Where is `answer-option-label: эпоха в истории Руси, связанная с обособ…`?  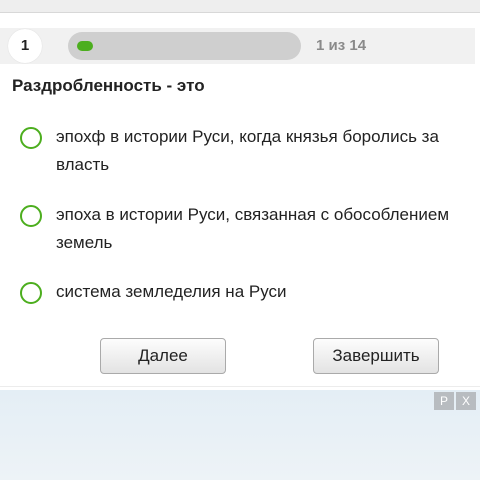
answer-option-label: эпоха в истории Руси, связанная с обособ… is located at coordinates (253, 228).